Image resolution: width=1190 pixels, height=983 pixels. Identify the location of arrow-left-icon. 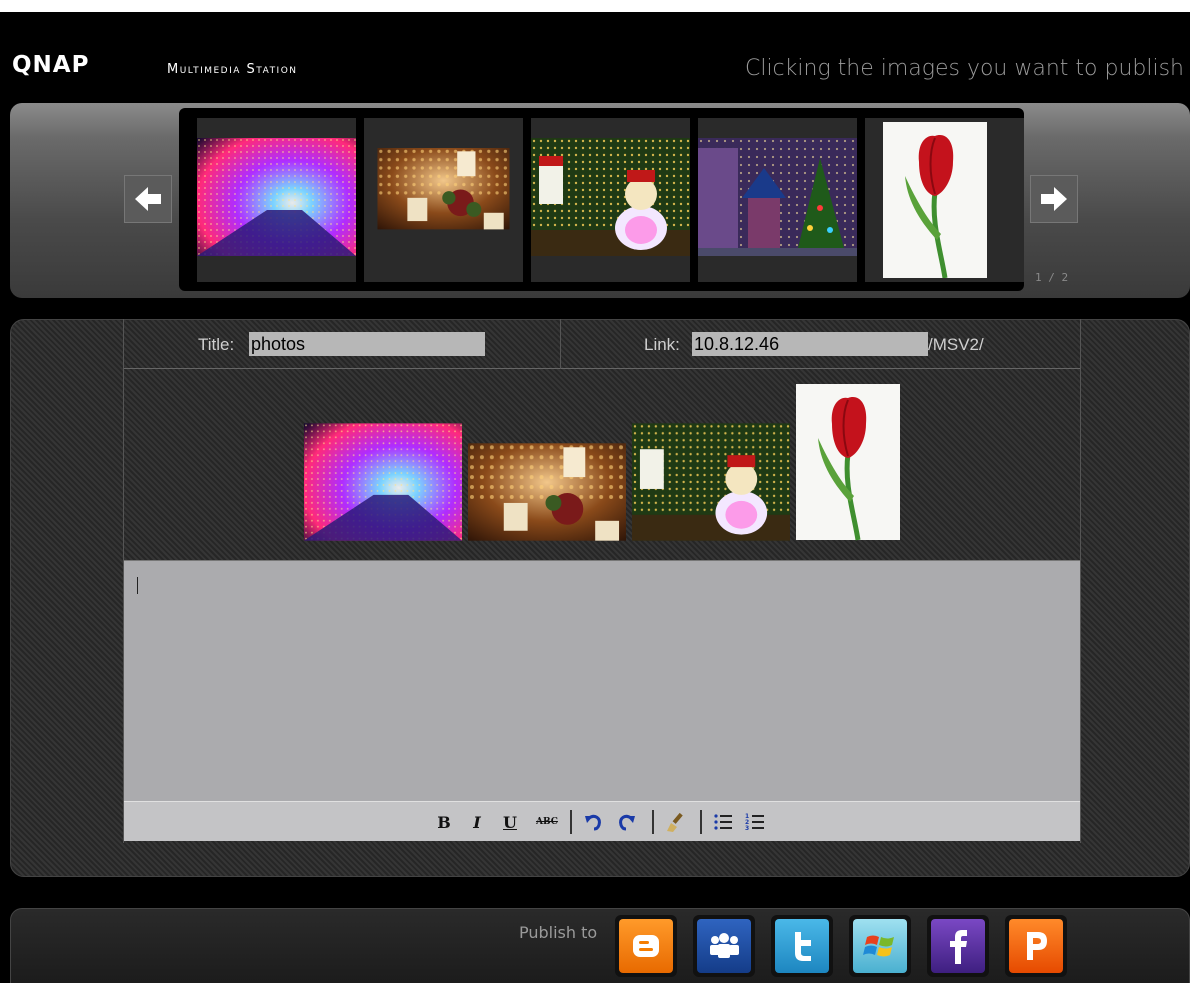
(148, 199).